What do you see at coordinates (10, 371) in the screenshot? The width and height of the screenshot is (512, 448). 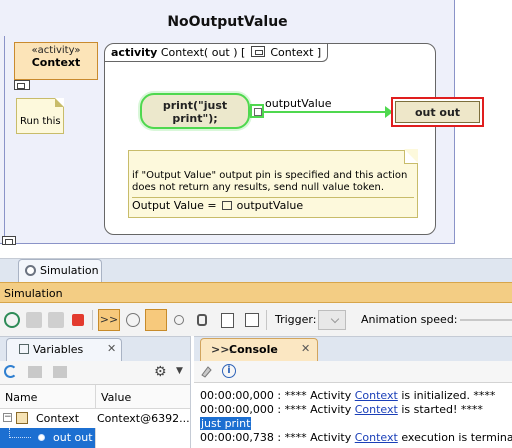 I see `refresh-icon` at bounding box center [10, 371].